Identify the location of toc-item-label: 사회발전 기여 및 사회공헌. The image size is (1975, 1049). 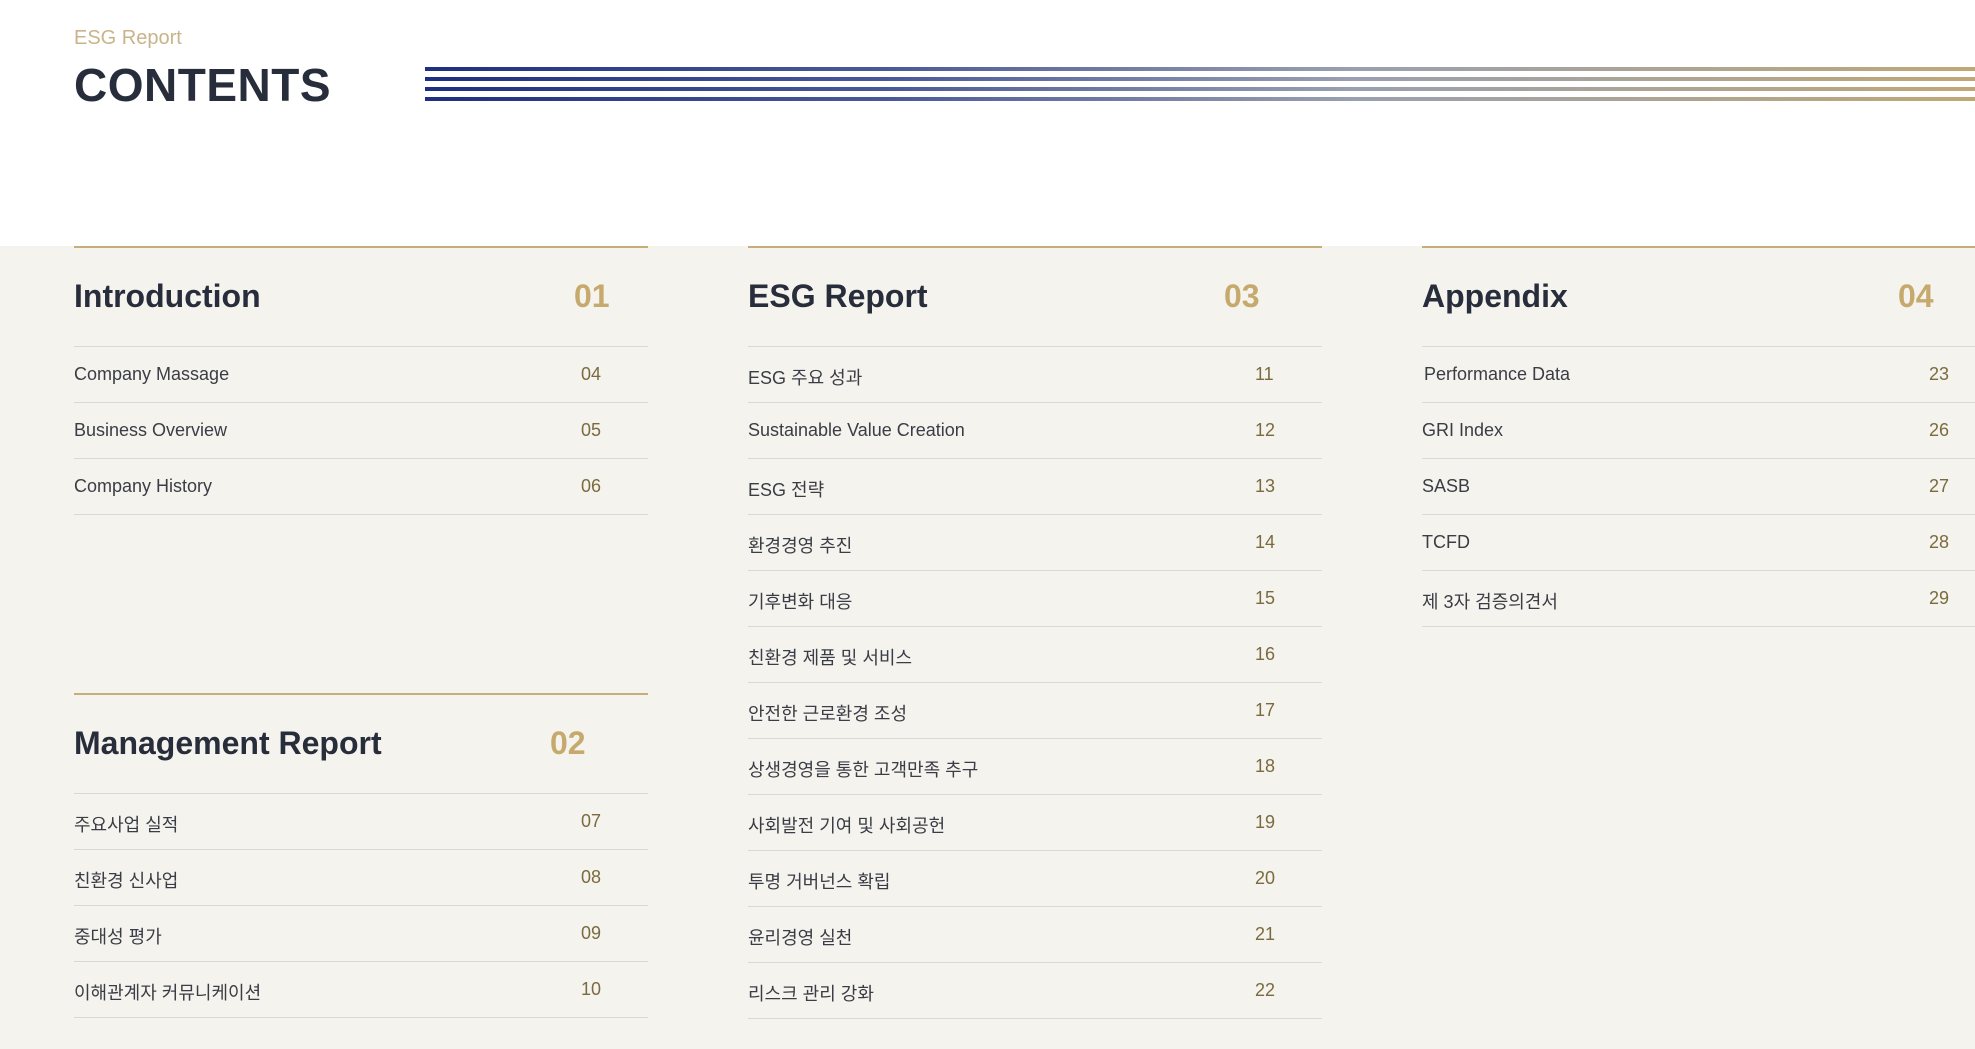
(847, 826).